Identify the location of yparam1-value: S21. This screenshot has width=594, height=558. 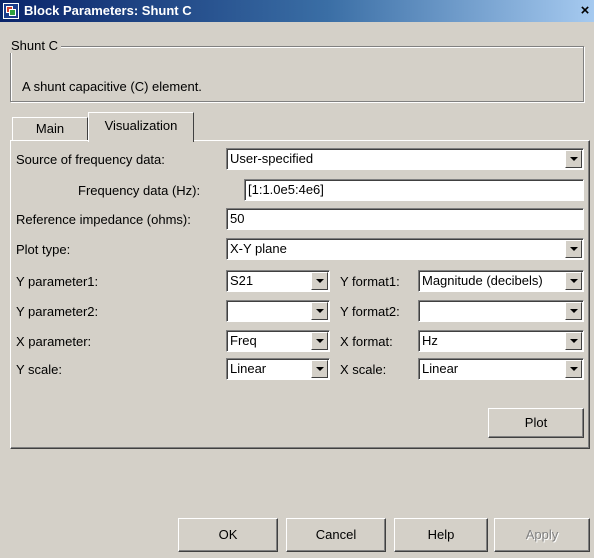
(242, 280).